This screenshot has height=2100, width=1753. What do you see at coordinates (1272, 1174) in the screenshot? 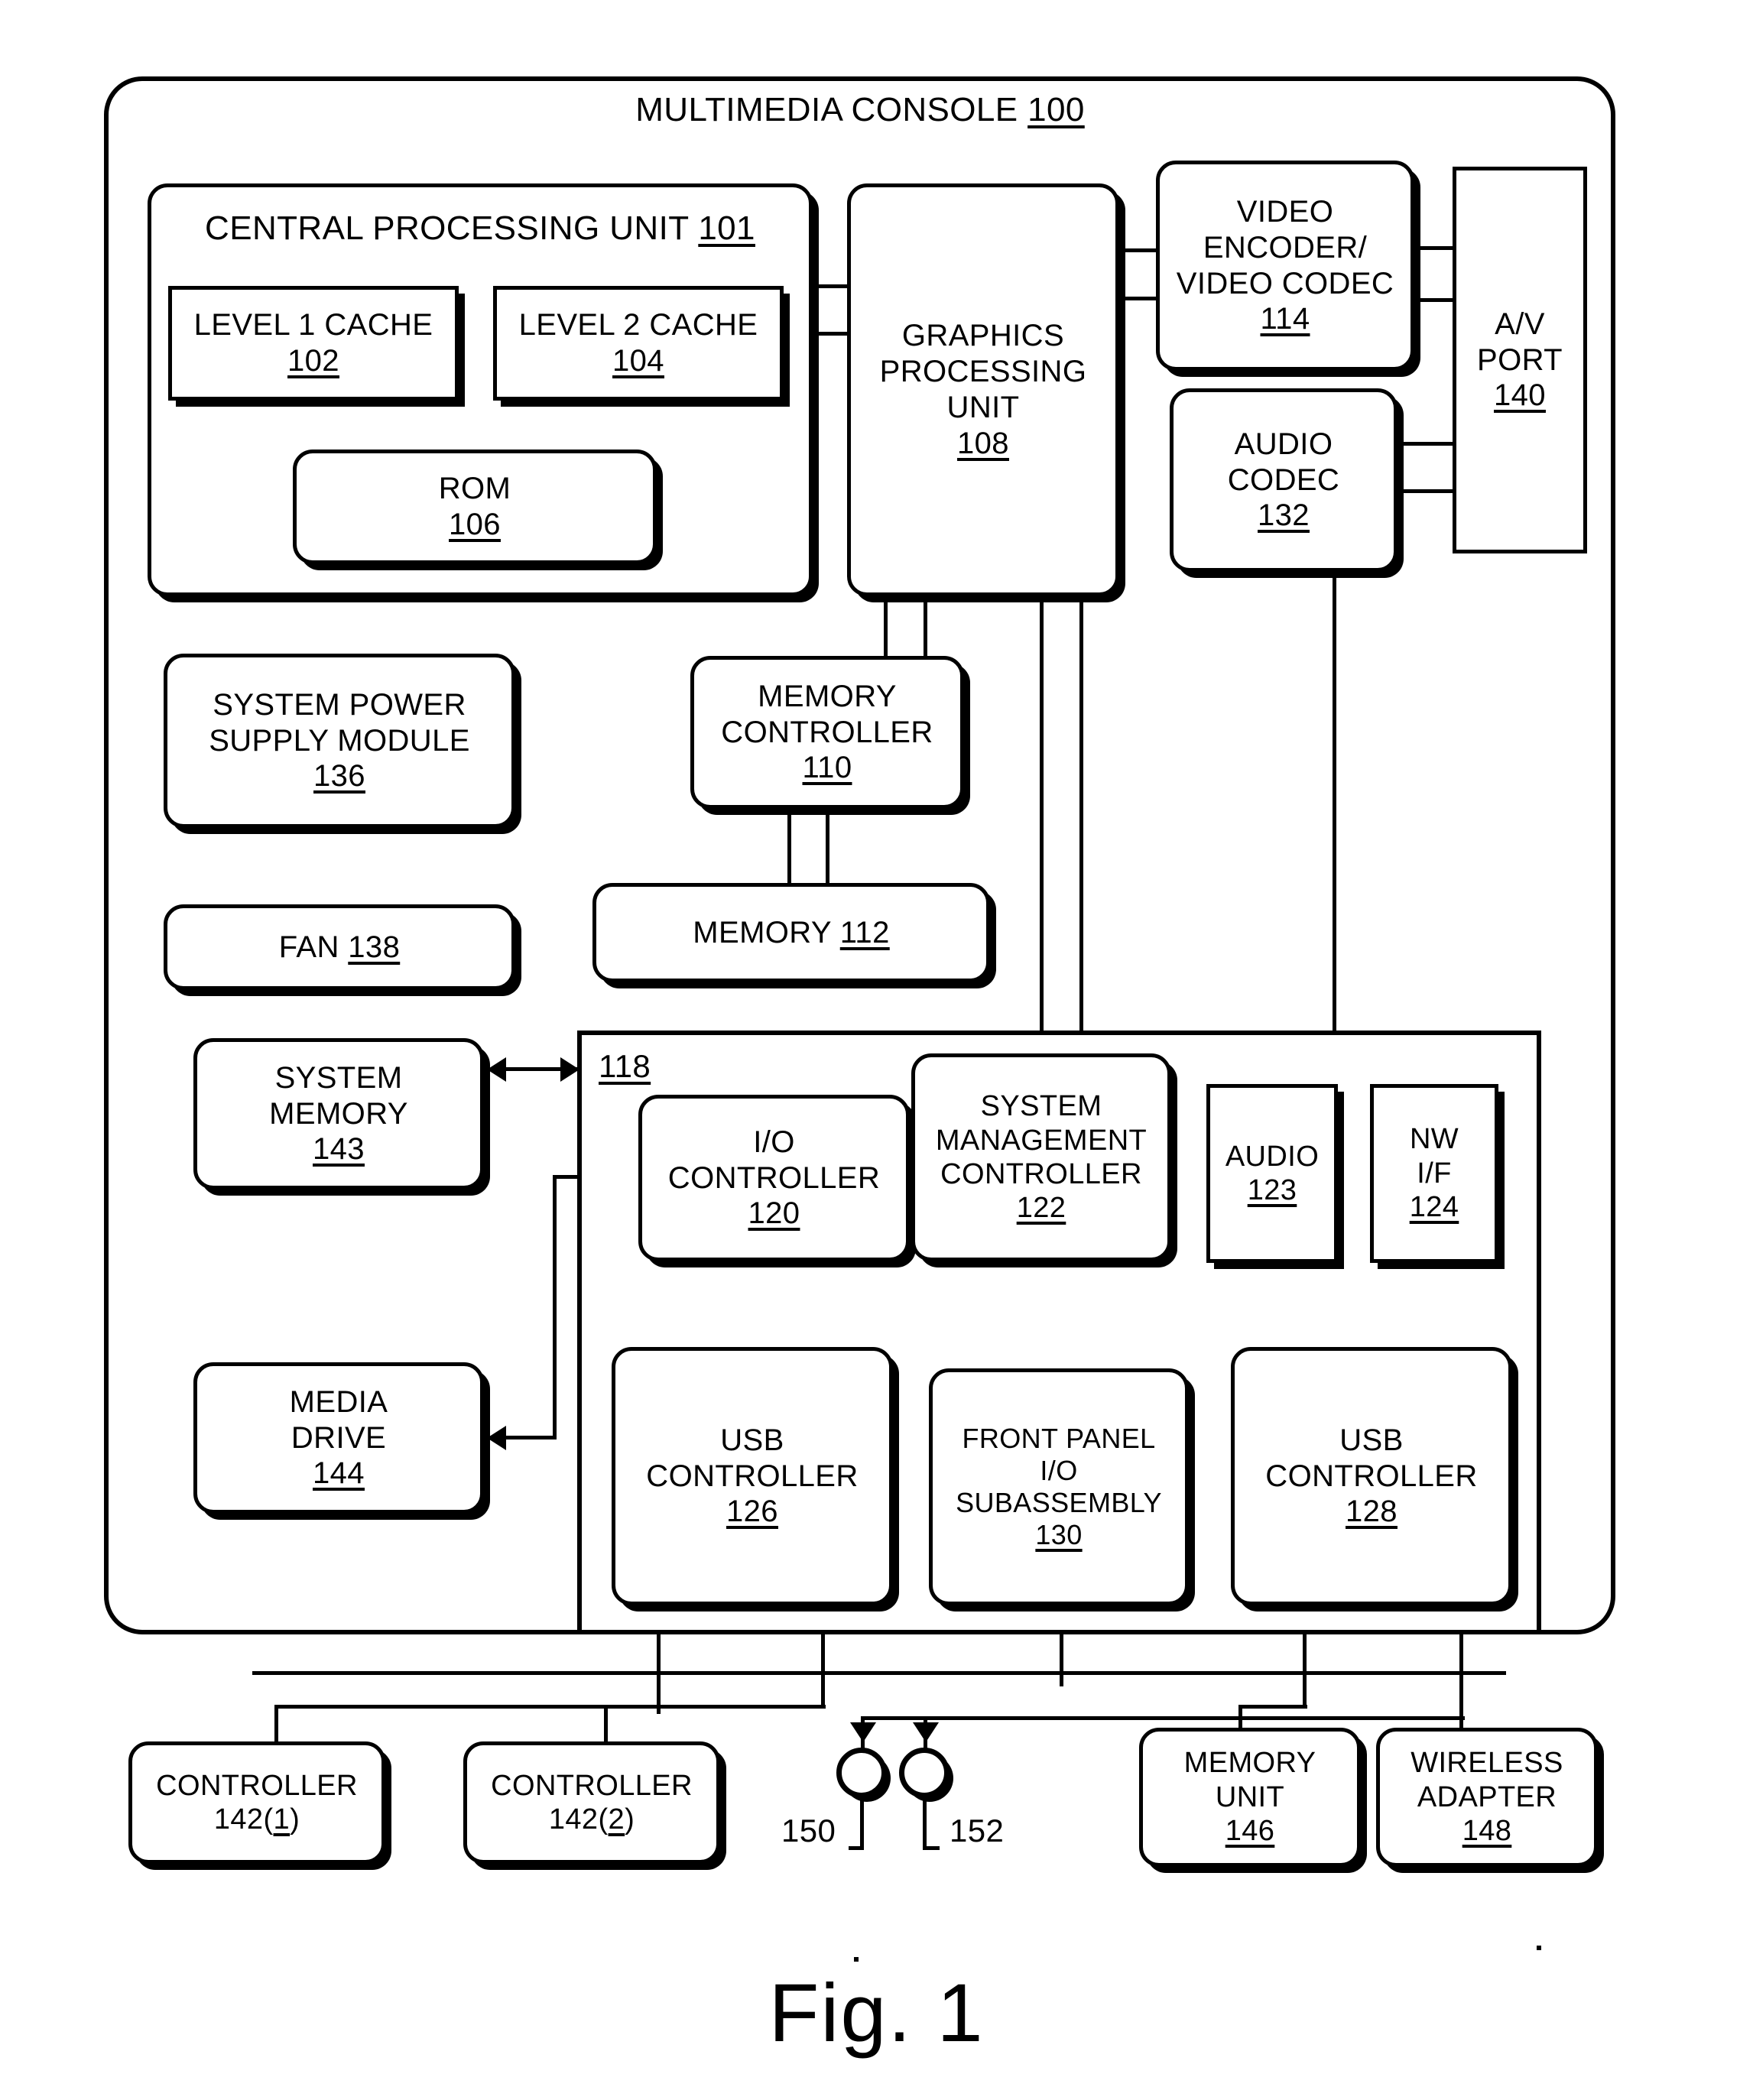
I see `audio-block: Audio 123` at bounding box center [1272, 1174].